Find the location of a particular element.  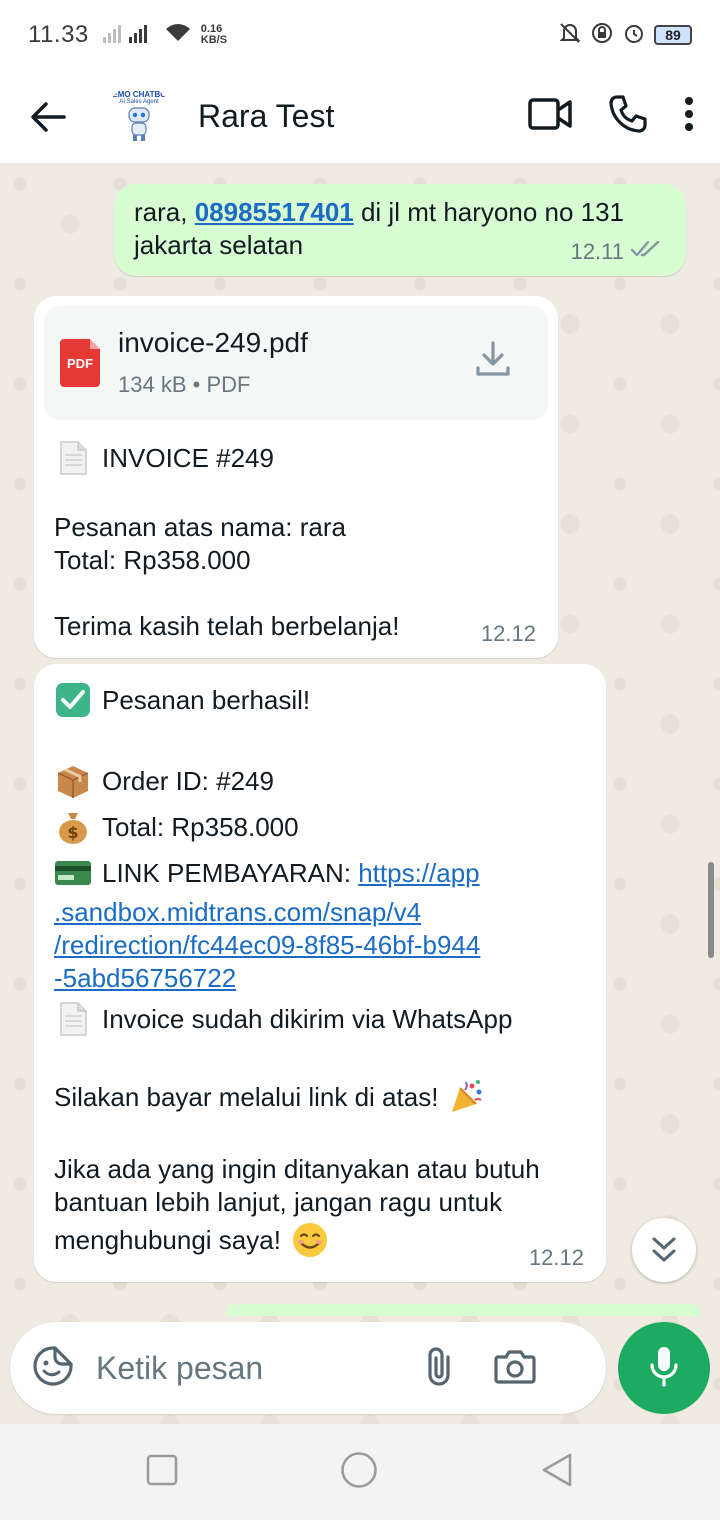

network-speed: 0.16 KB/S is located at coordinates (214, 35).